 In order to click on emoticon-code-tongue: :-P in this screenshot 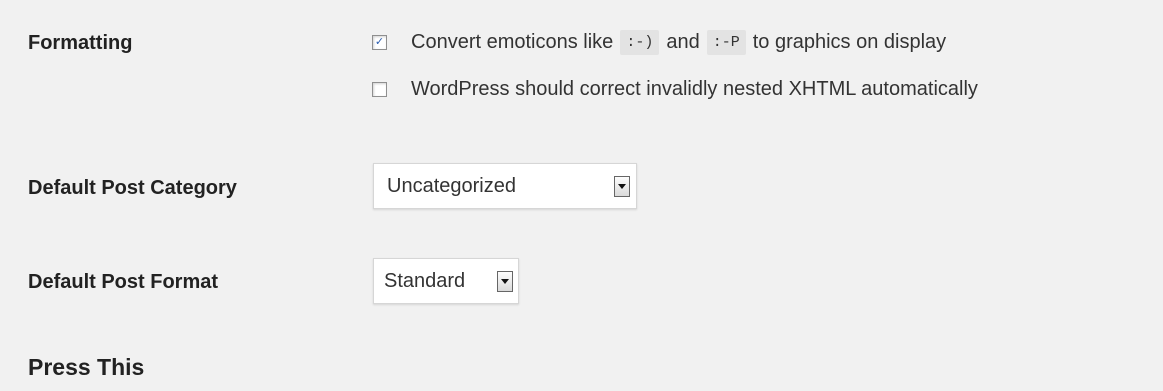, I will do `click(726, 42)`.